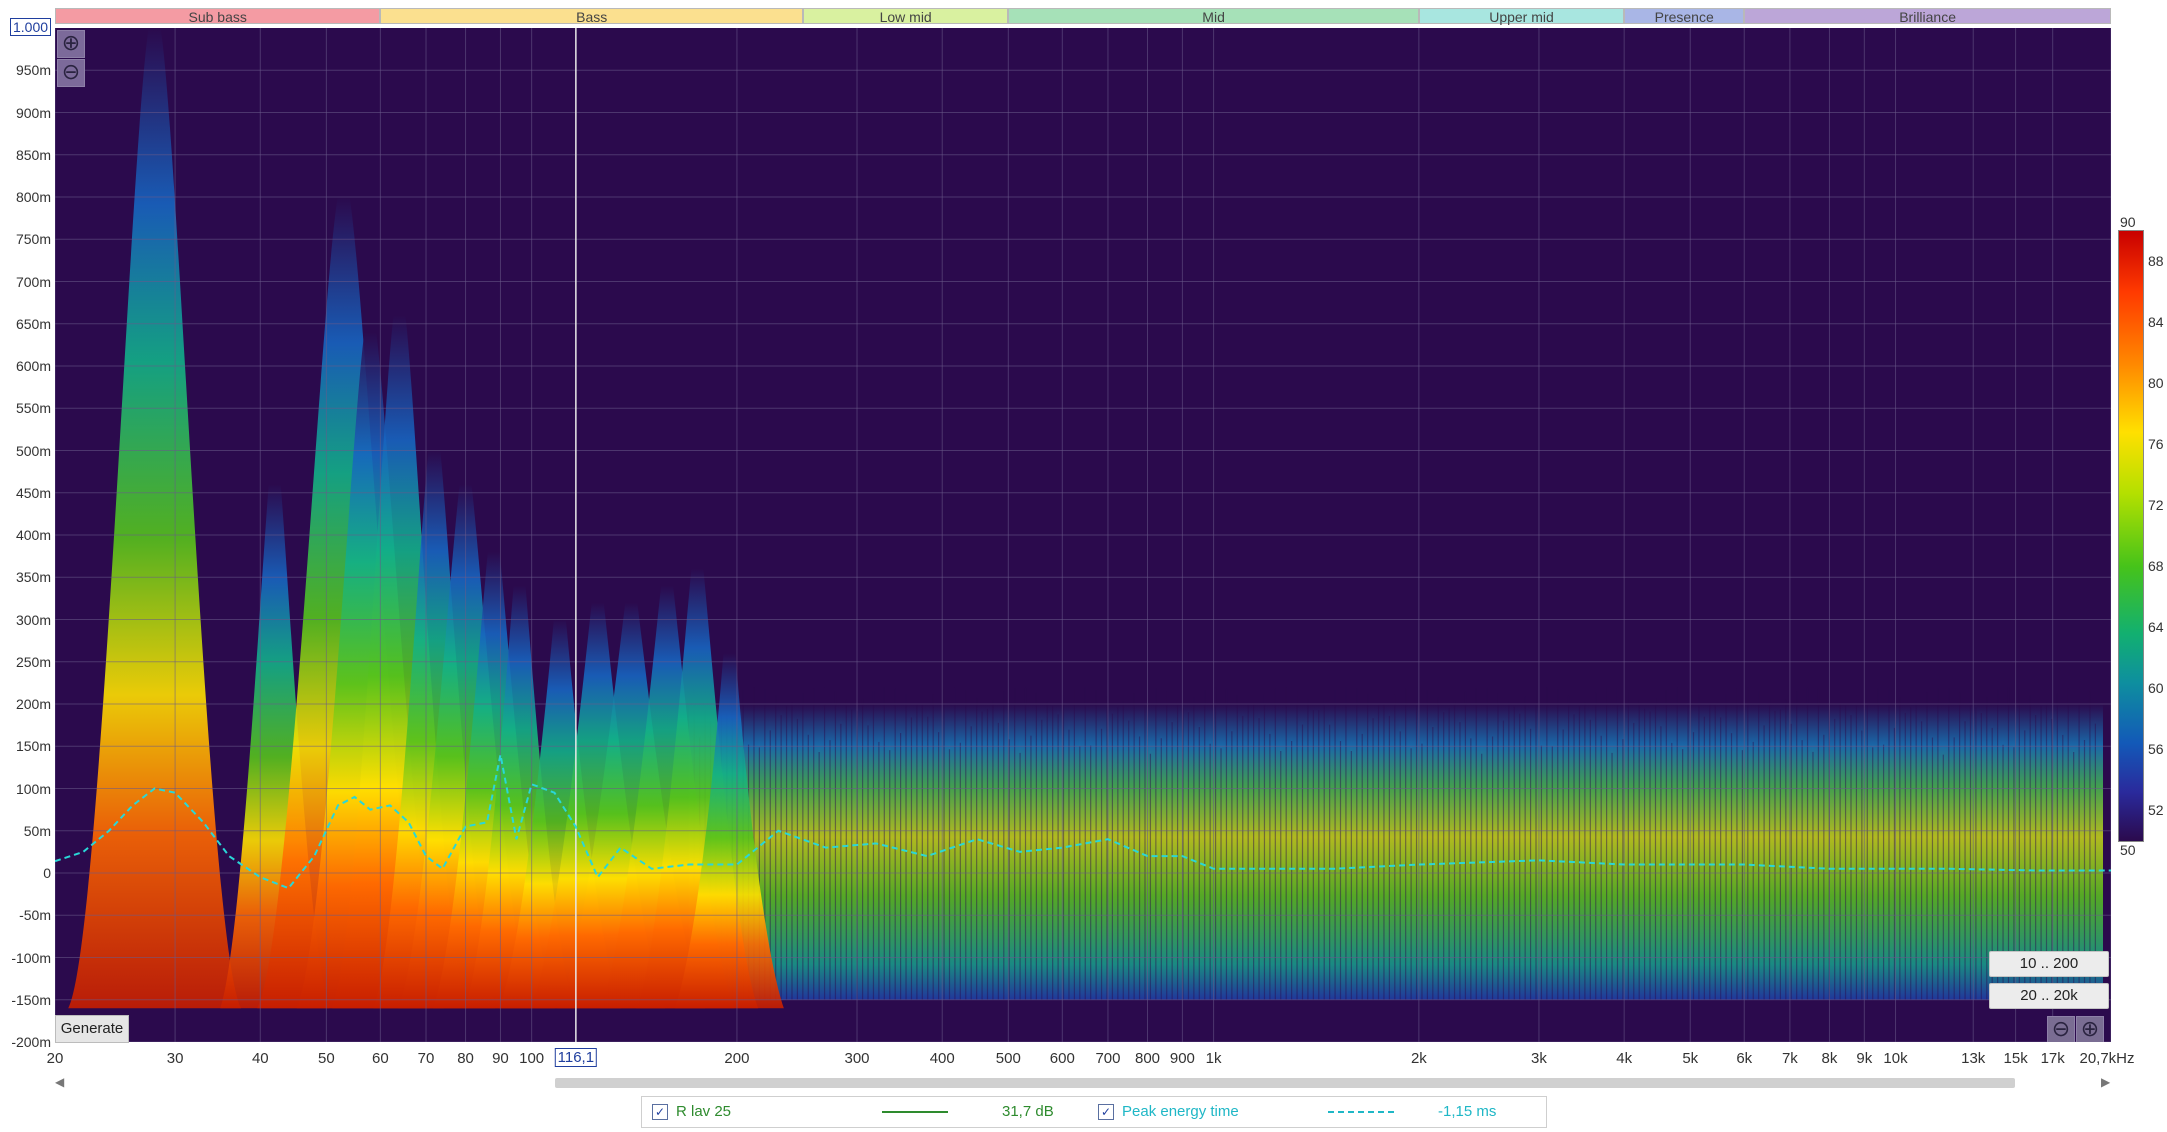  Describe the element at coordinates (33, 704) in the screenshot. I see `y-tick-label: 200m` at that location.